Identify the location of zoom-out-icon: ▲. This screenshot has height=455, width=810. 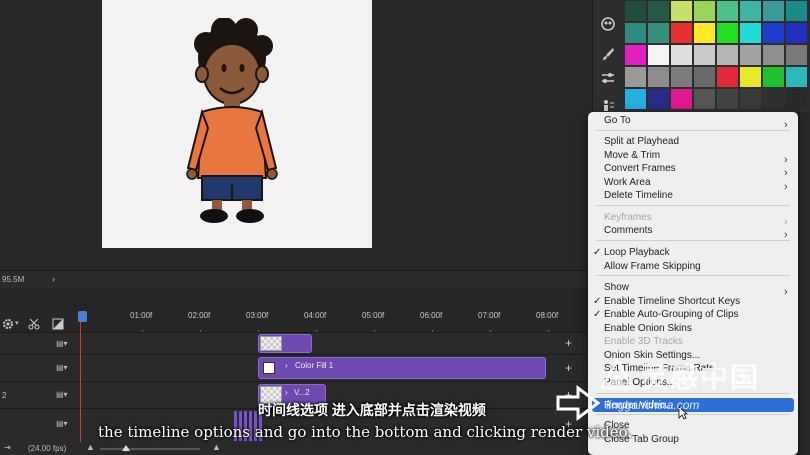
(90, 447).